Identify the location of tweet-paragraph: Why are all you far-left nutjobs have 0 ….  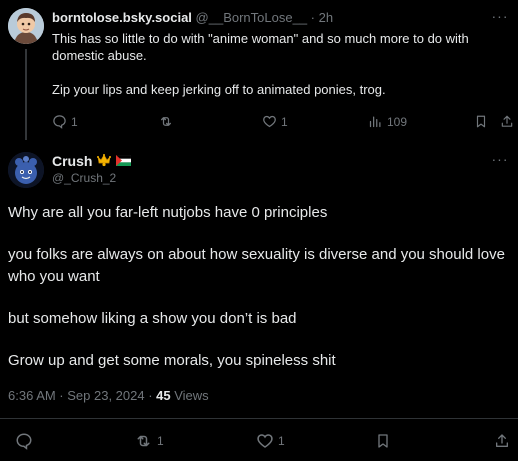
(168, 212).